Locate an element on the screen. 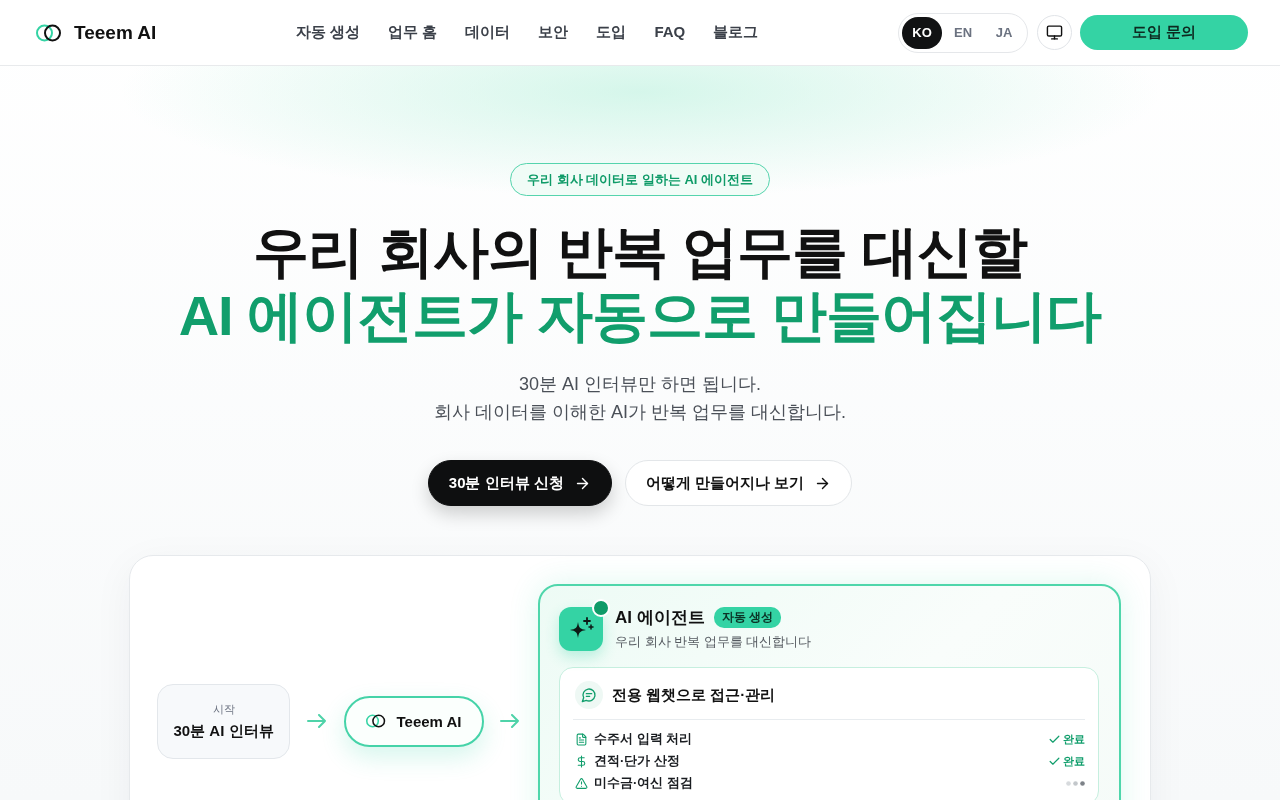 The width and height of the screenshot is (1280, 800). monitor-icon is located at coordinates (1054, 32).